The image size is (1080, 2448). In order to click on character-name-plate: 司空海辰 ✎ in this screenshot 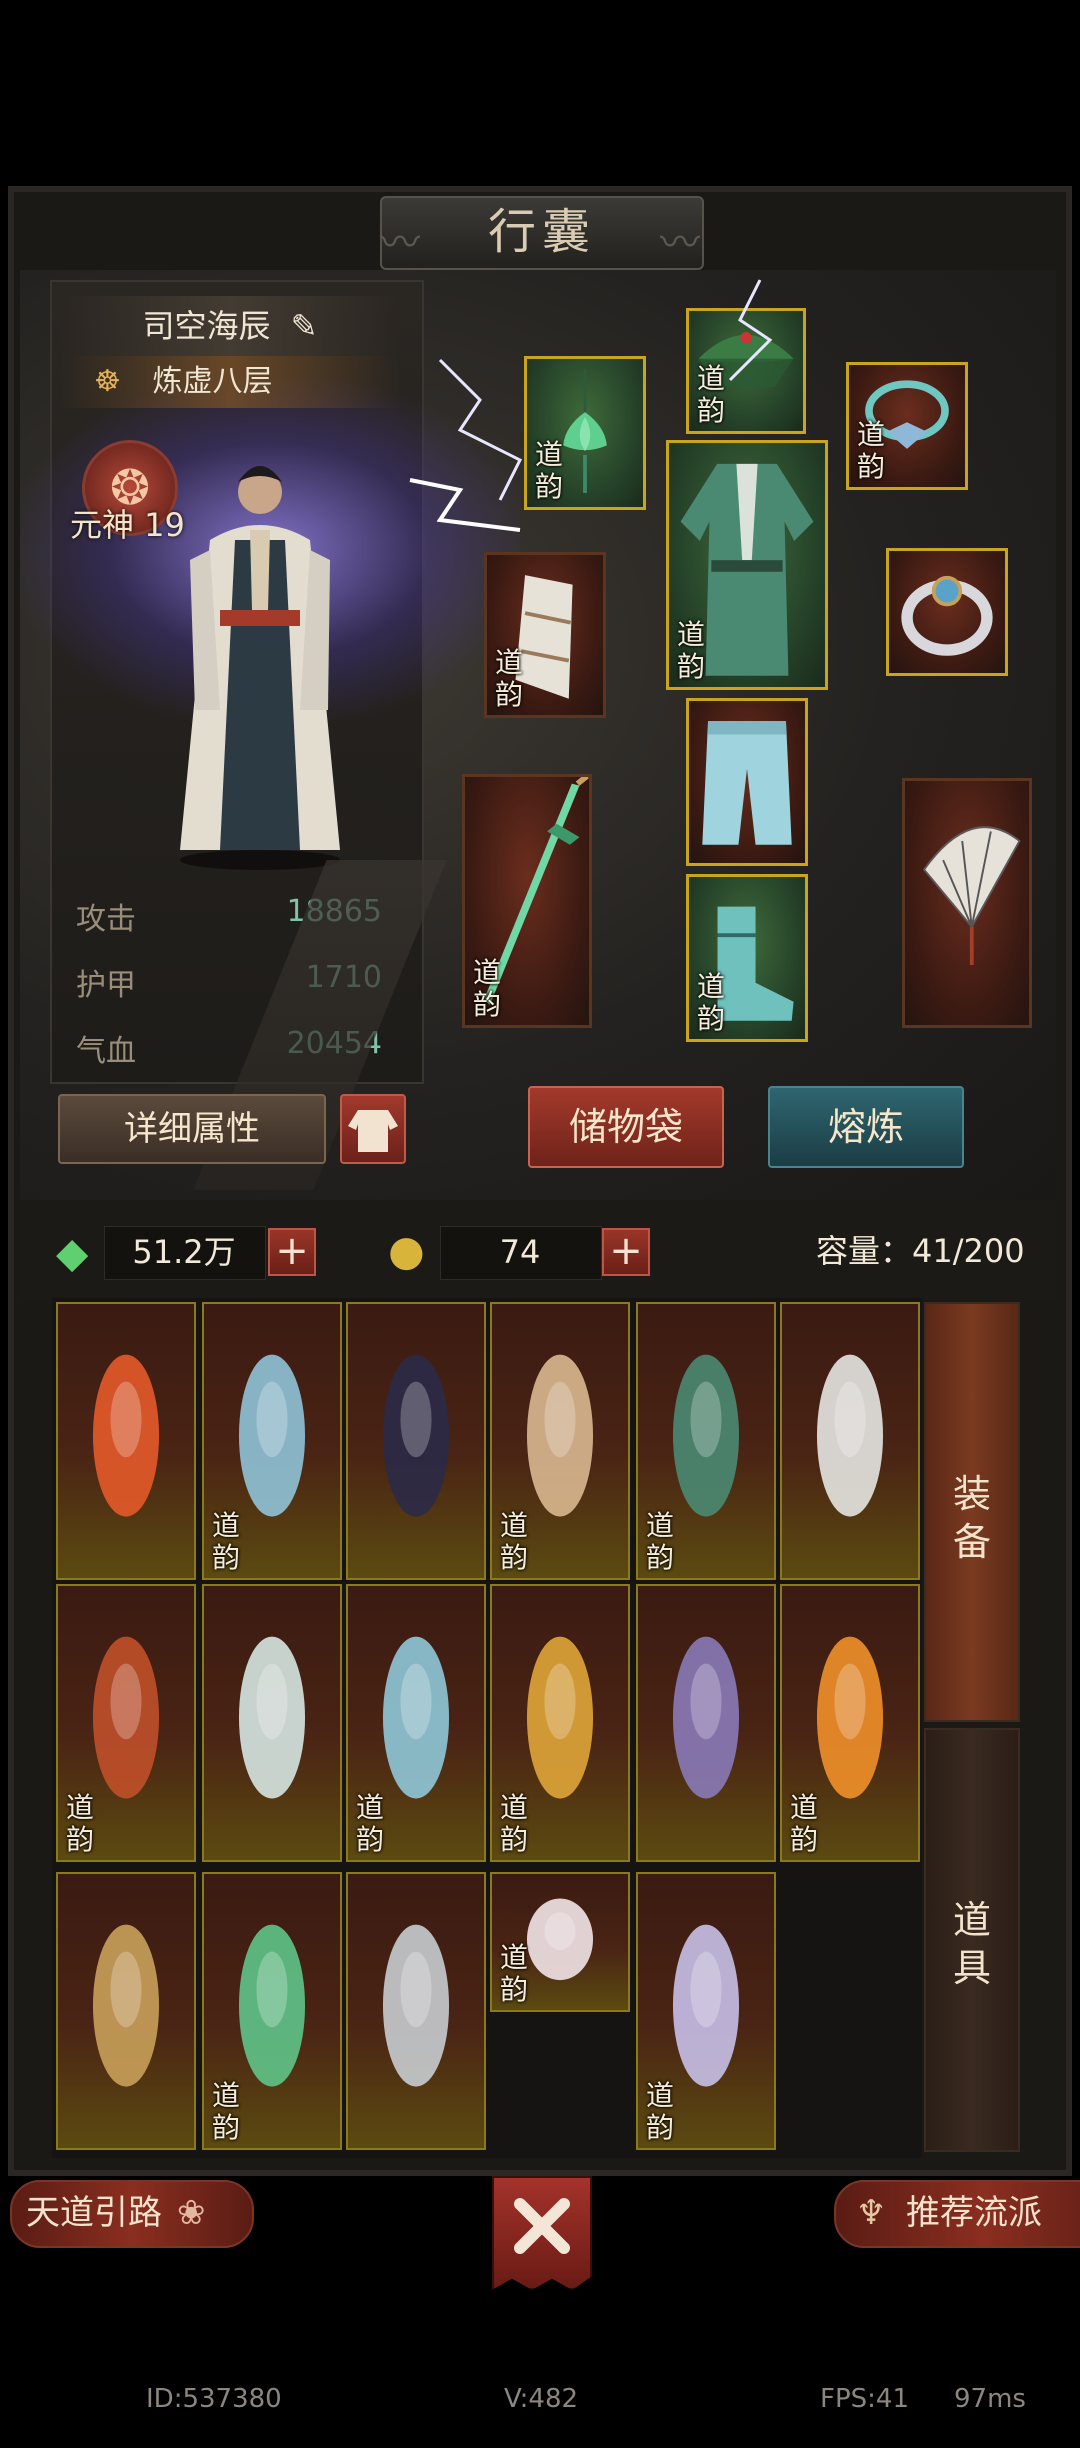, I will do `click(230, 326)`.